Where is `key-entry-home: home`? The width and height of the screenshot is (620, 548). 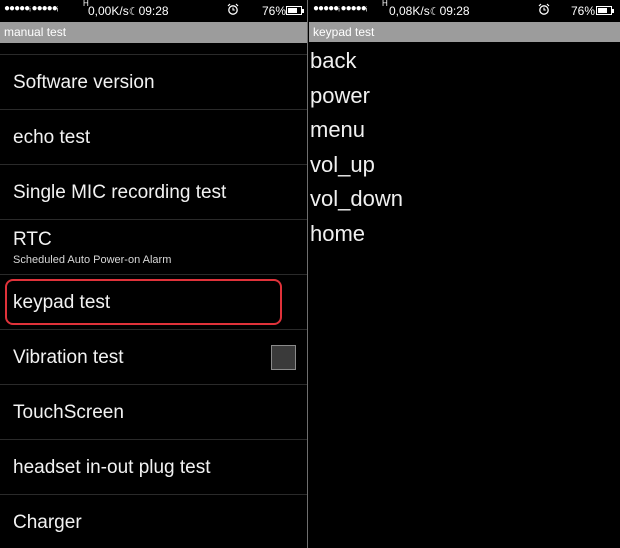 key-entry-home: home is located at coordinates (338, 233).